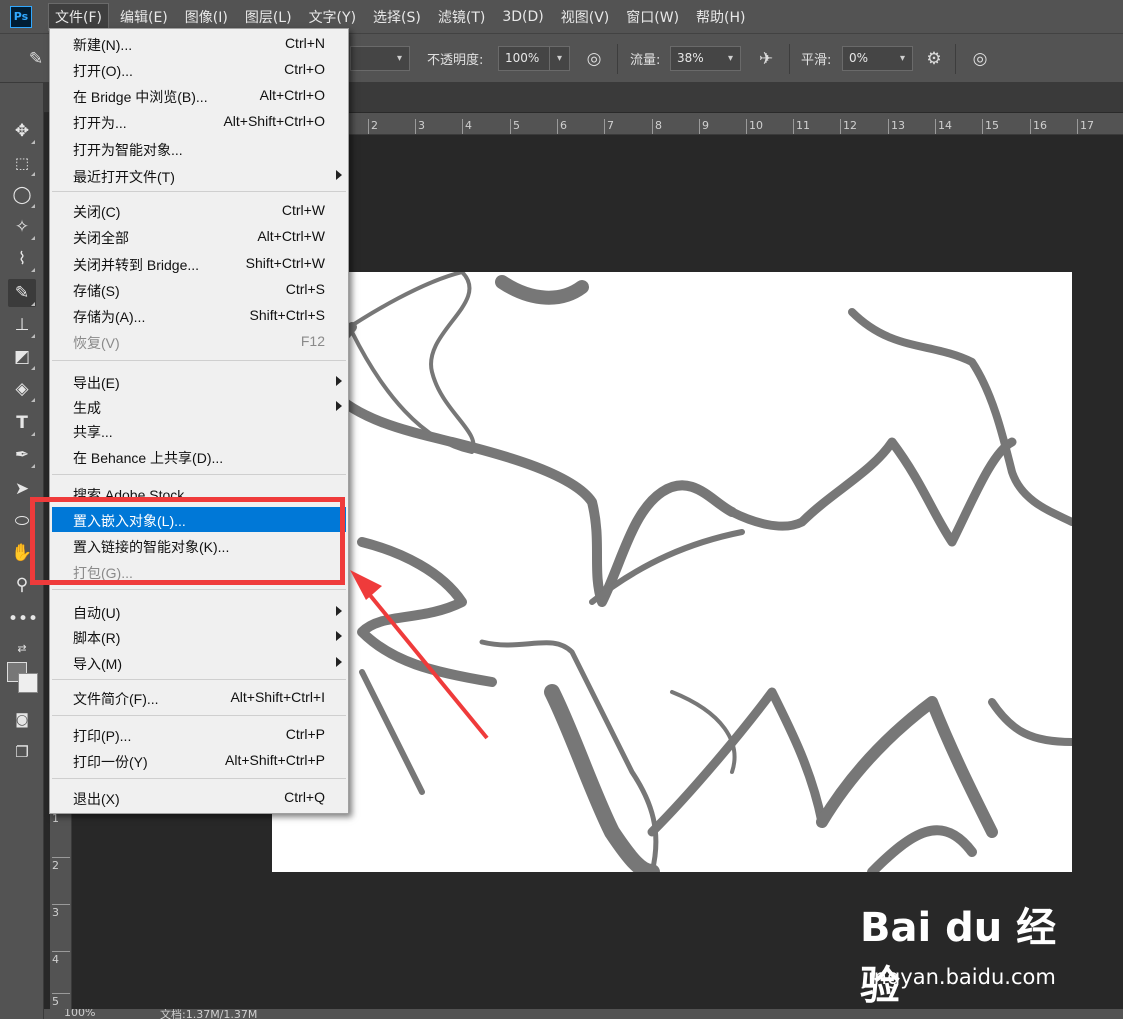  What do you see at coordinates (848, 126) in the screenshot?
I see `ruler-tick: 12` at bounding box center [848, 126].